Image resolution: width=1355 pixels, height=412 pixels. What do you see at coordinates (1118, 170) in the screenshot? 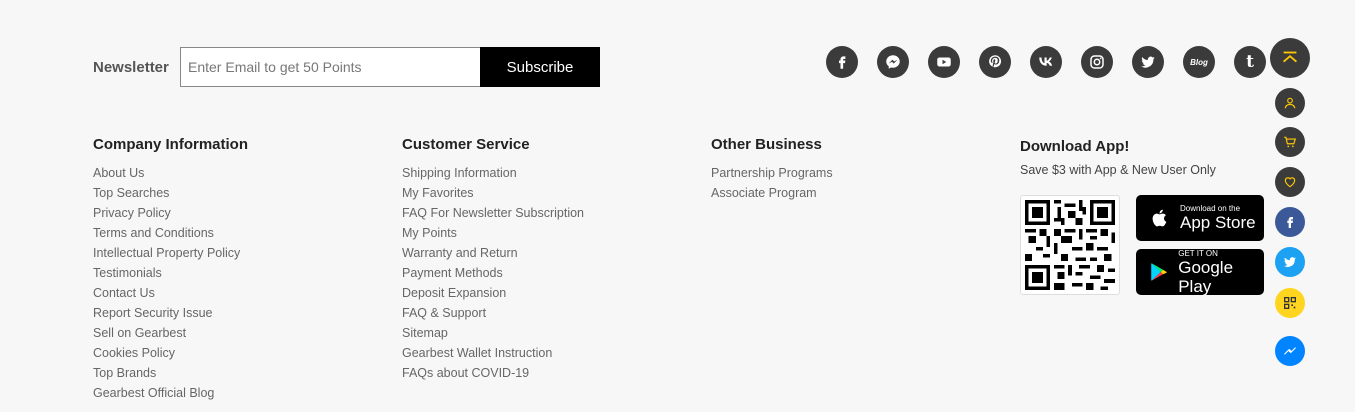
I see `download-app-subtitle: Save $3 with App & New User Only` at bounding box center [1118, 170].